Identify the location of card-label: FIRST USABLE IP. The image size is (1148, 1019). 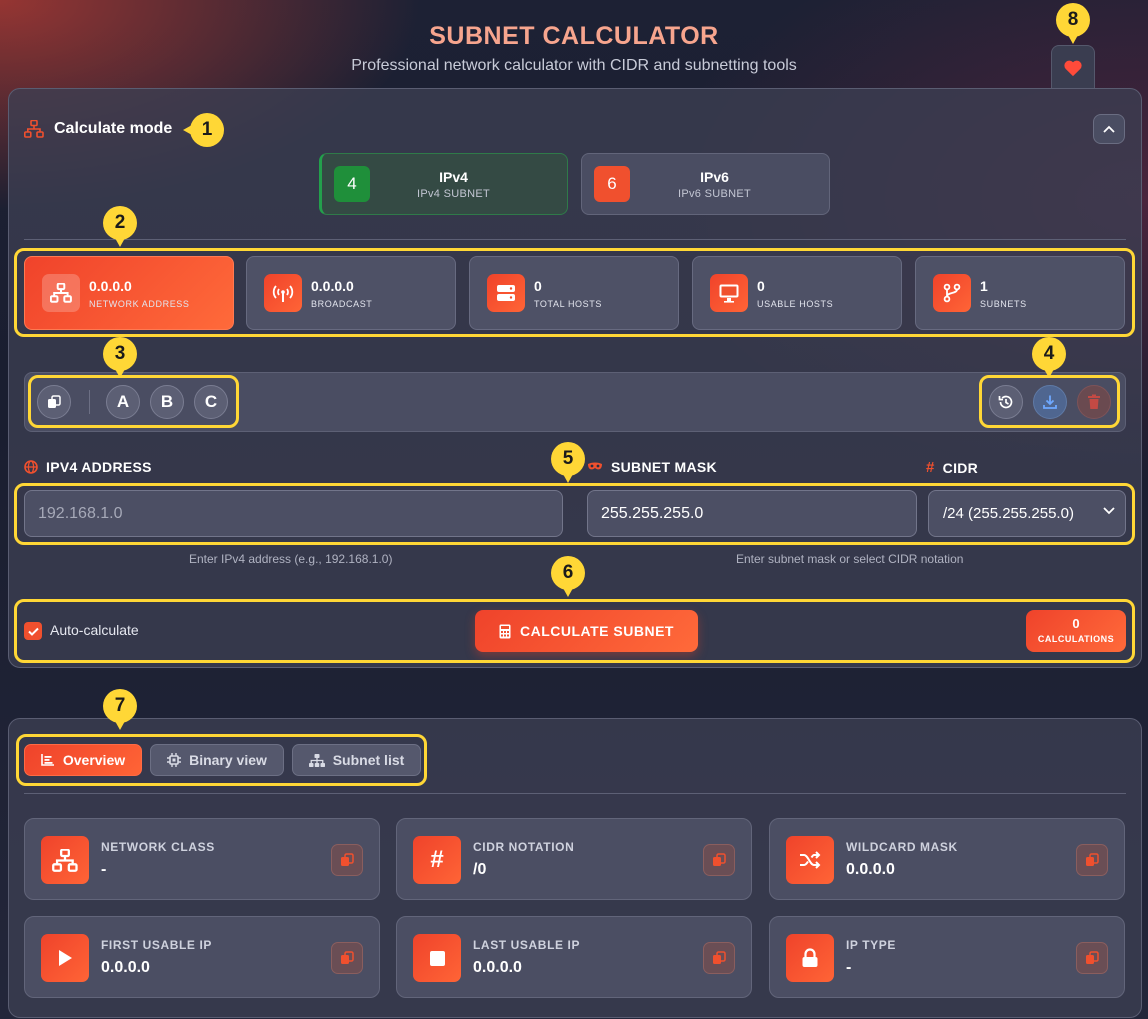
(157, 945).